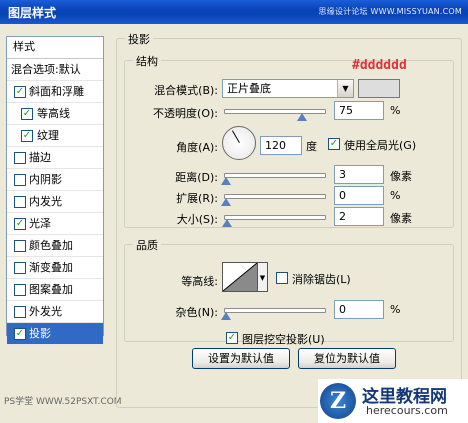 This screenshot has width=468, height=423. I want to click on size-slider-thumb, so click(227, 223).